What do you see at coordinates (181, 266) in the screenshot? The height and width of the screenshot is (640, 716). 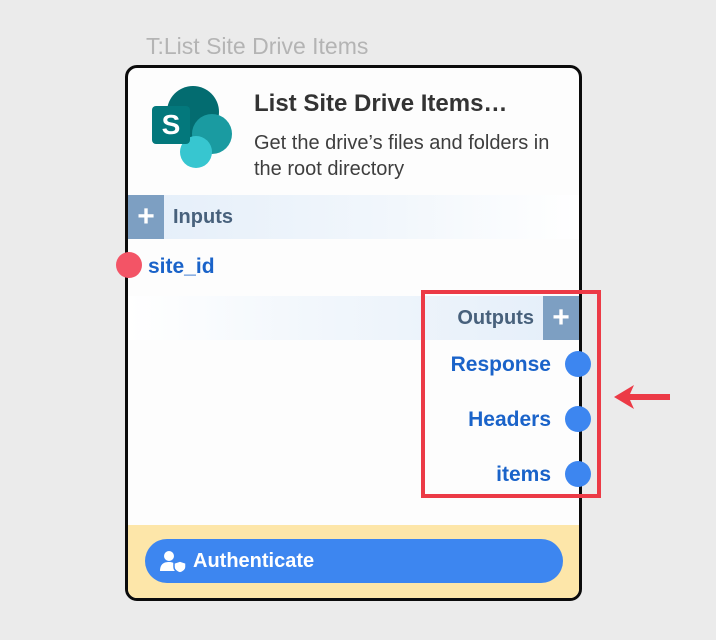 I see `input-port-label-site-id: site_id` at bounding box center [181, 266].